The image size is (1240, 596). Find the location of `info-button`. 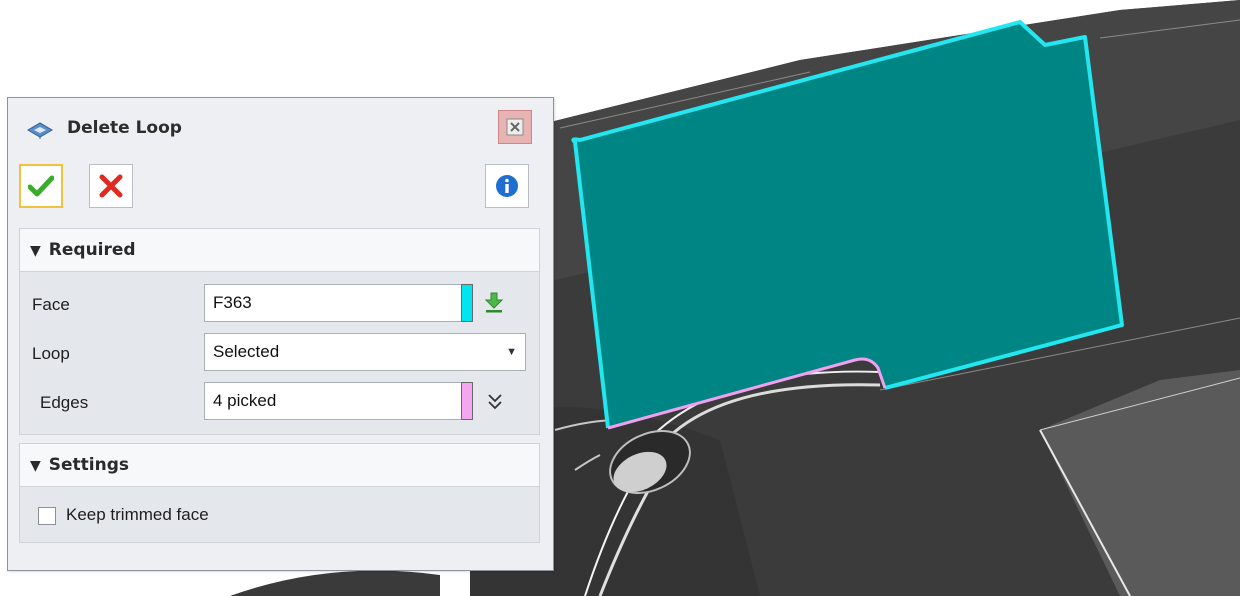

info-button is located at coordinates (507, 186).